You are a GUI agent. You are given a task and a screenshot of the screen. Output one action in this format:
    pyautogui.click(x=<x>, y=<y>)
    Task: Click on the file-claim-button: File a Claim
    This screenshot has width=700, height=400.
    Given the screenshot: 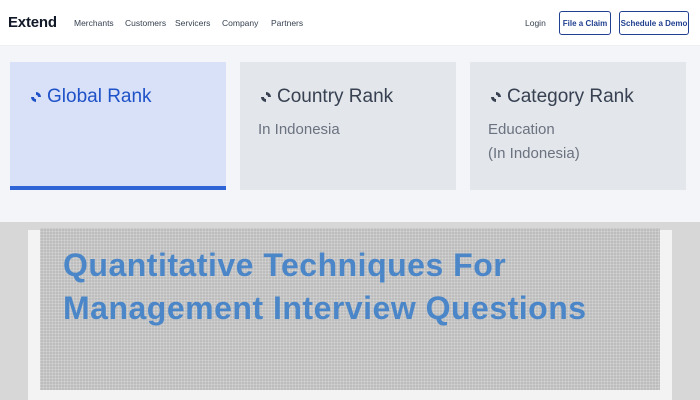 What is the action you would take?
    pyautogui.click(x=585, y=23)
    